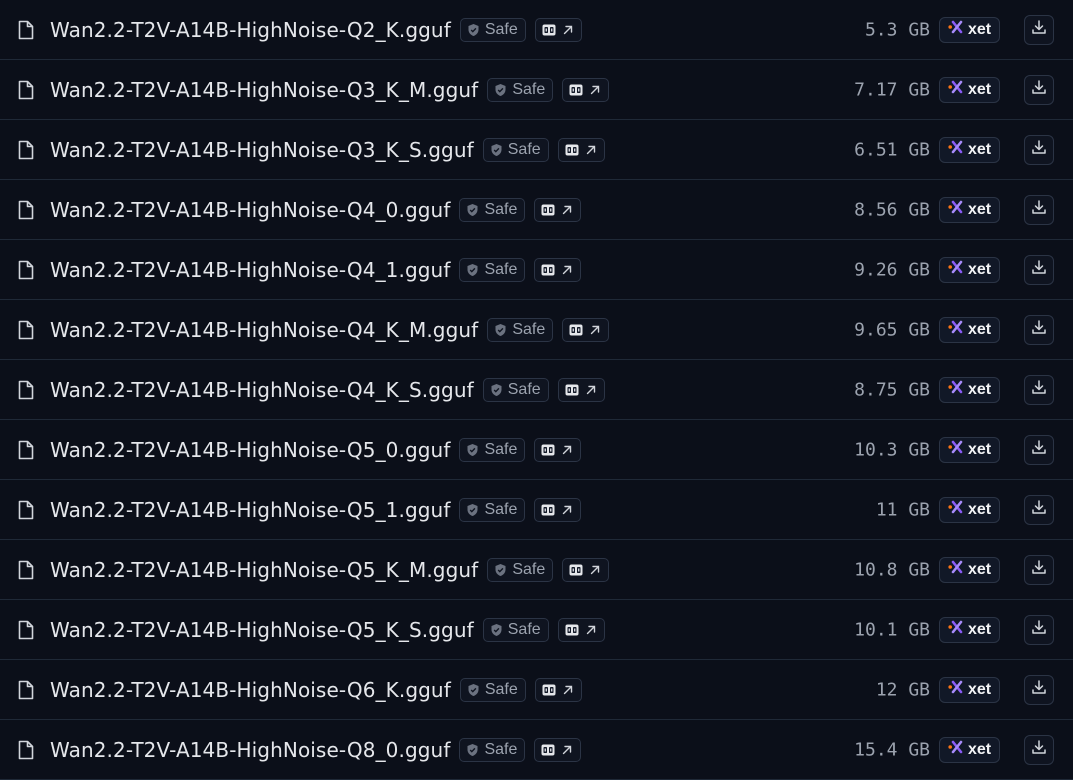  I want to click on xet-logo-icon, so click(956, 449).